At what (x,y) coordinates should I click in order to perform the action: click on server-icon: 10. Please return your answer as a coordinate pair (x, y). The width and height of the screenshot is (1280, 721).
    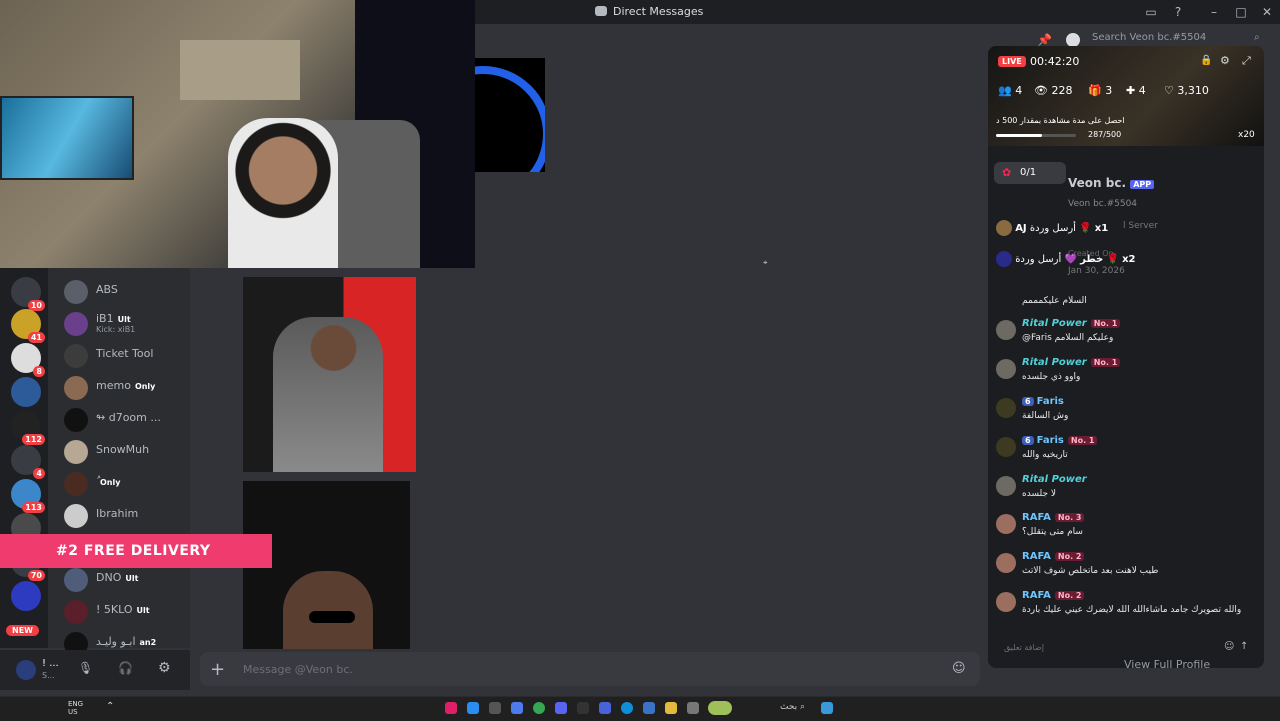
    Looking at the image, I should click on (28, 294).